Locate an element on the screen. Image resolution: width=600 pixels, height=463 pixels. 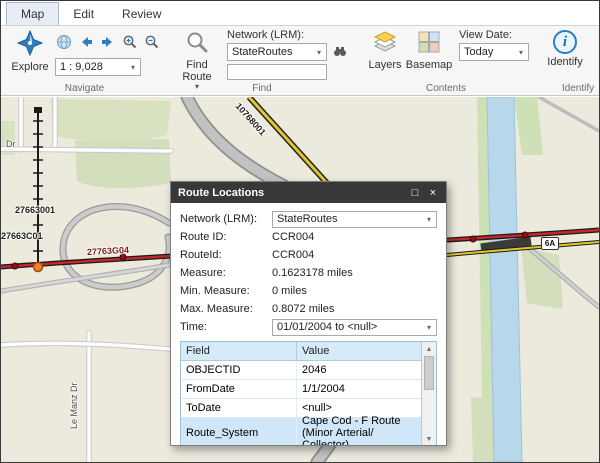
max-measure-value: 0.8072 miles is located at coordinates (303, 309).